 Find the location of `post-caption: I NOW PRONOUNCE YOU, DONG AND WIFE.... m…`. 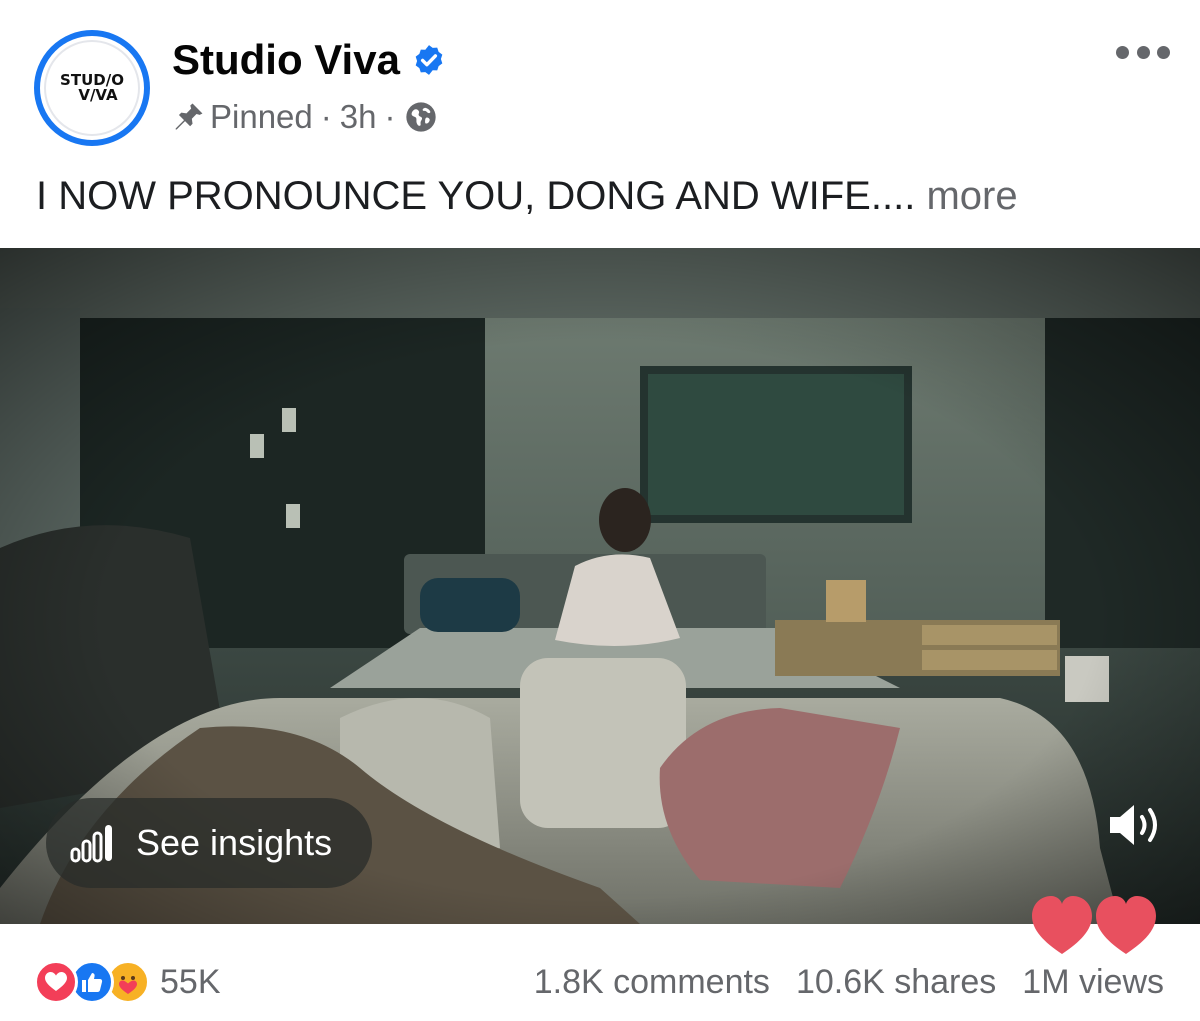

post-caption: I NOW PRONOUNCE YOU, DONG AND WIFE.... m… is located at coordinates (527, 196).